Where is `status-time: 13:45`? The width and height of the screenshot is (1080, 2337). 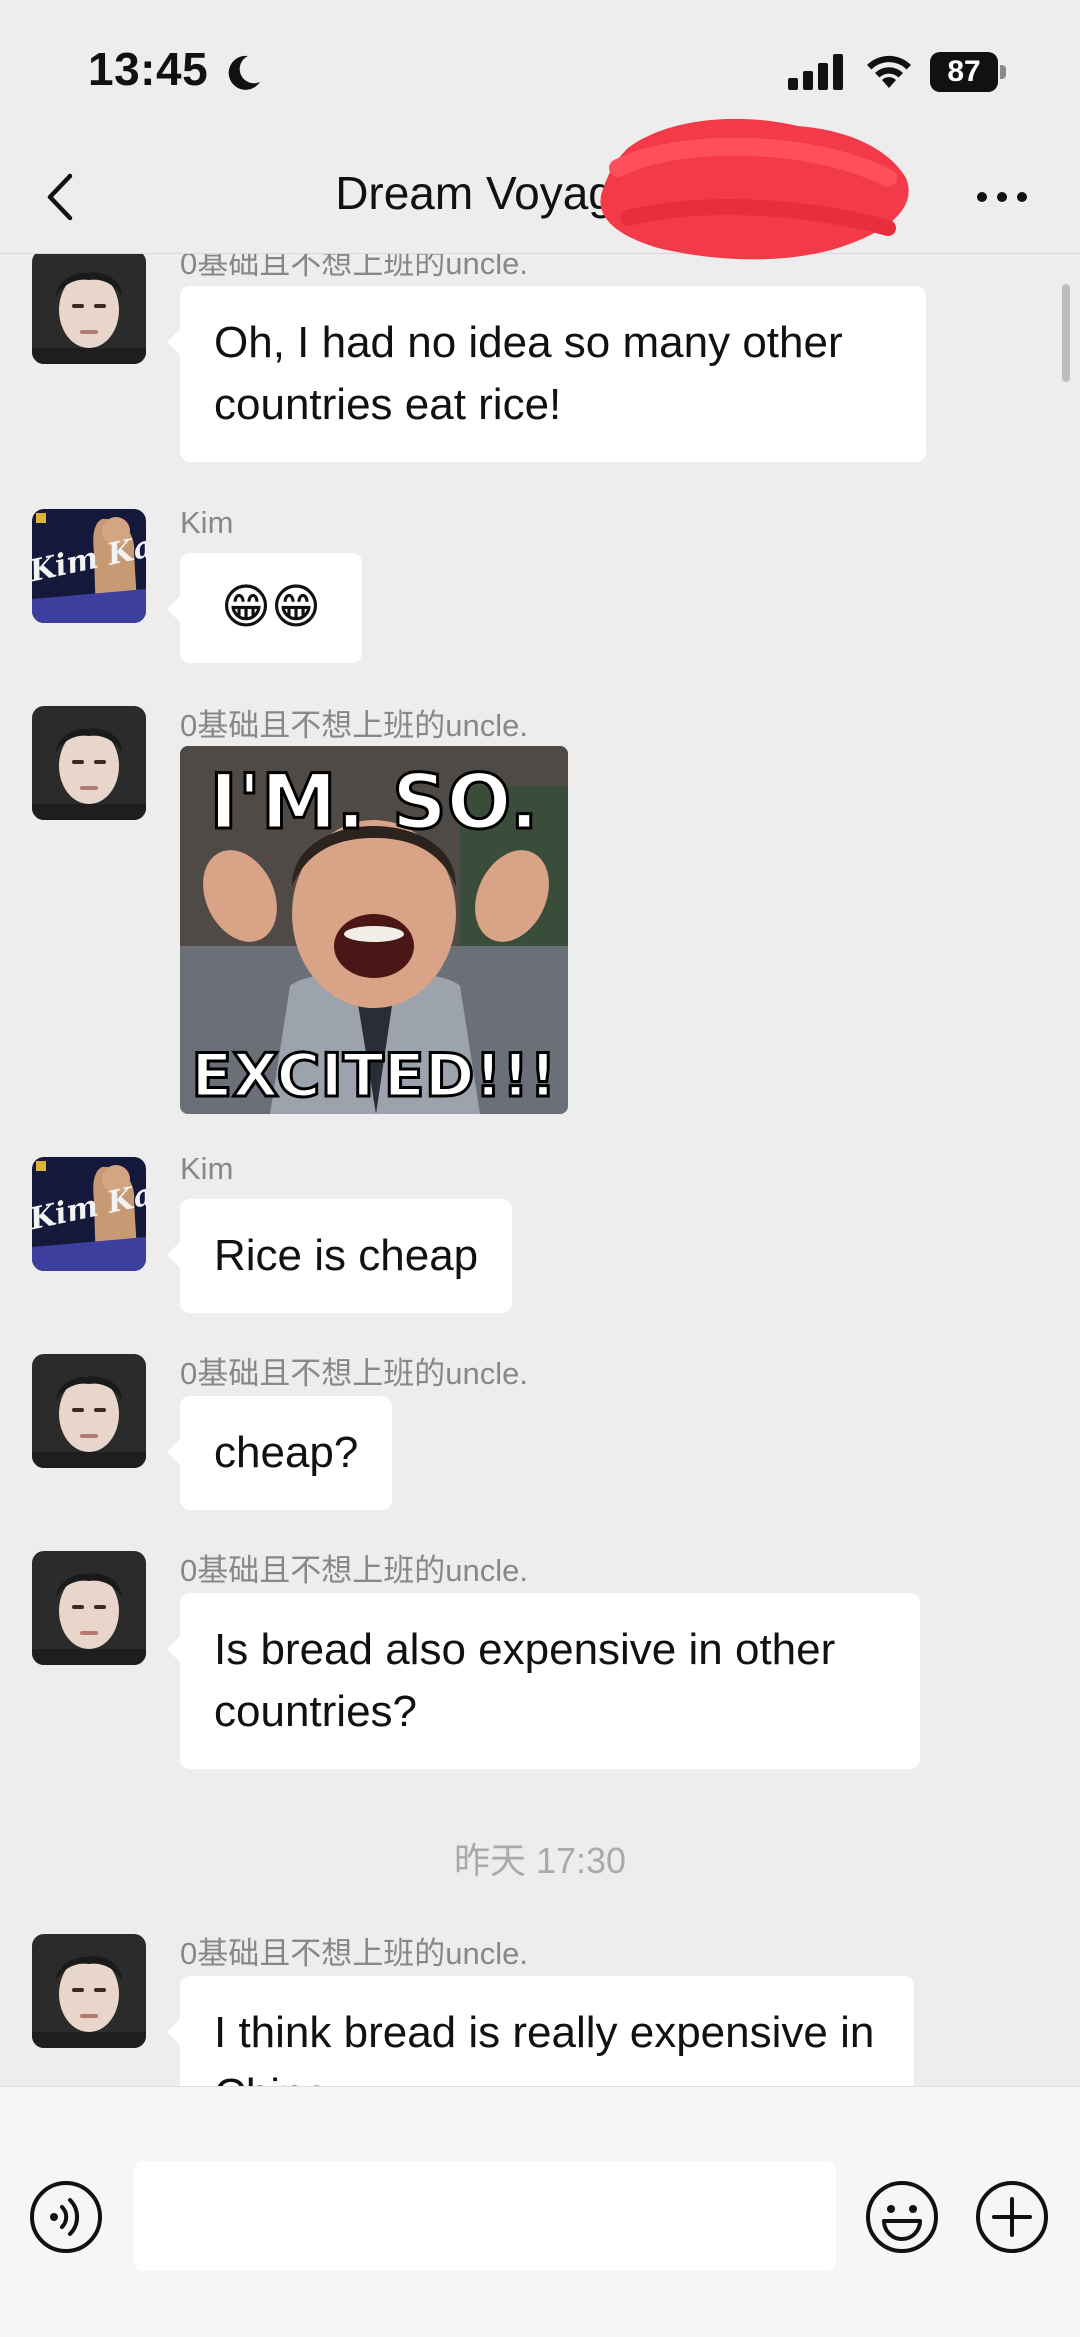 status-time: 13:45 is located at coordinates (148, 69).